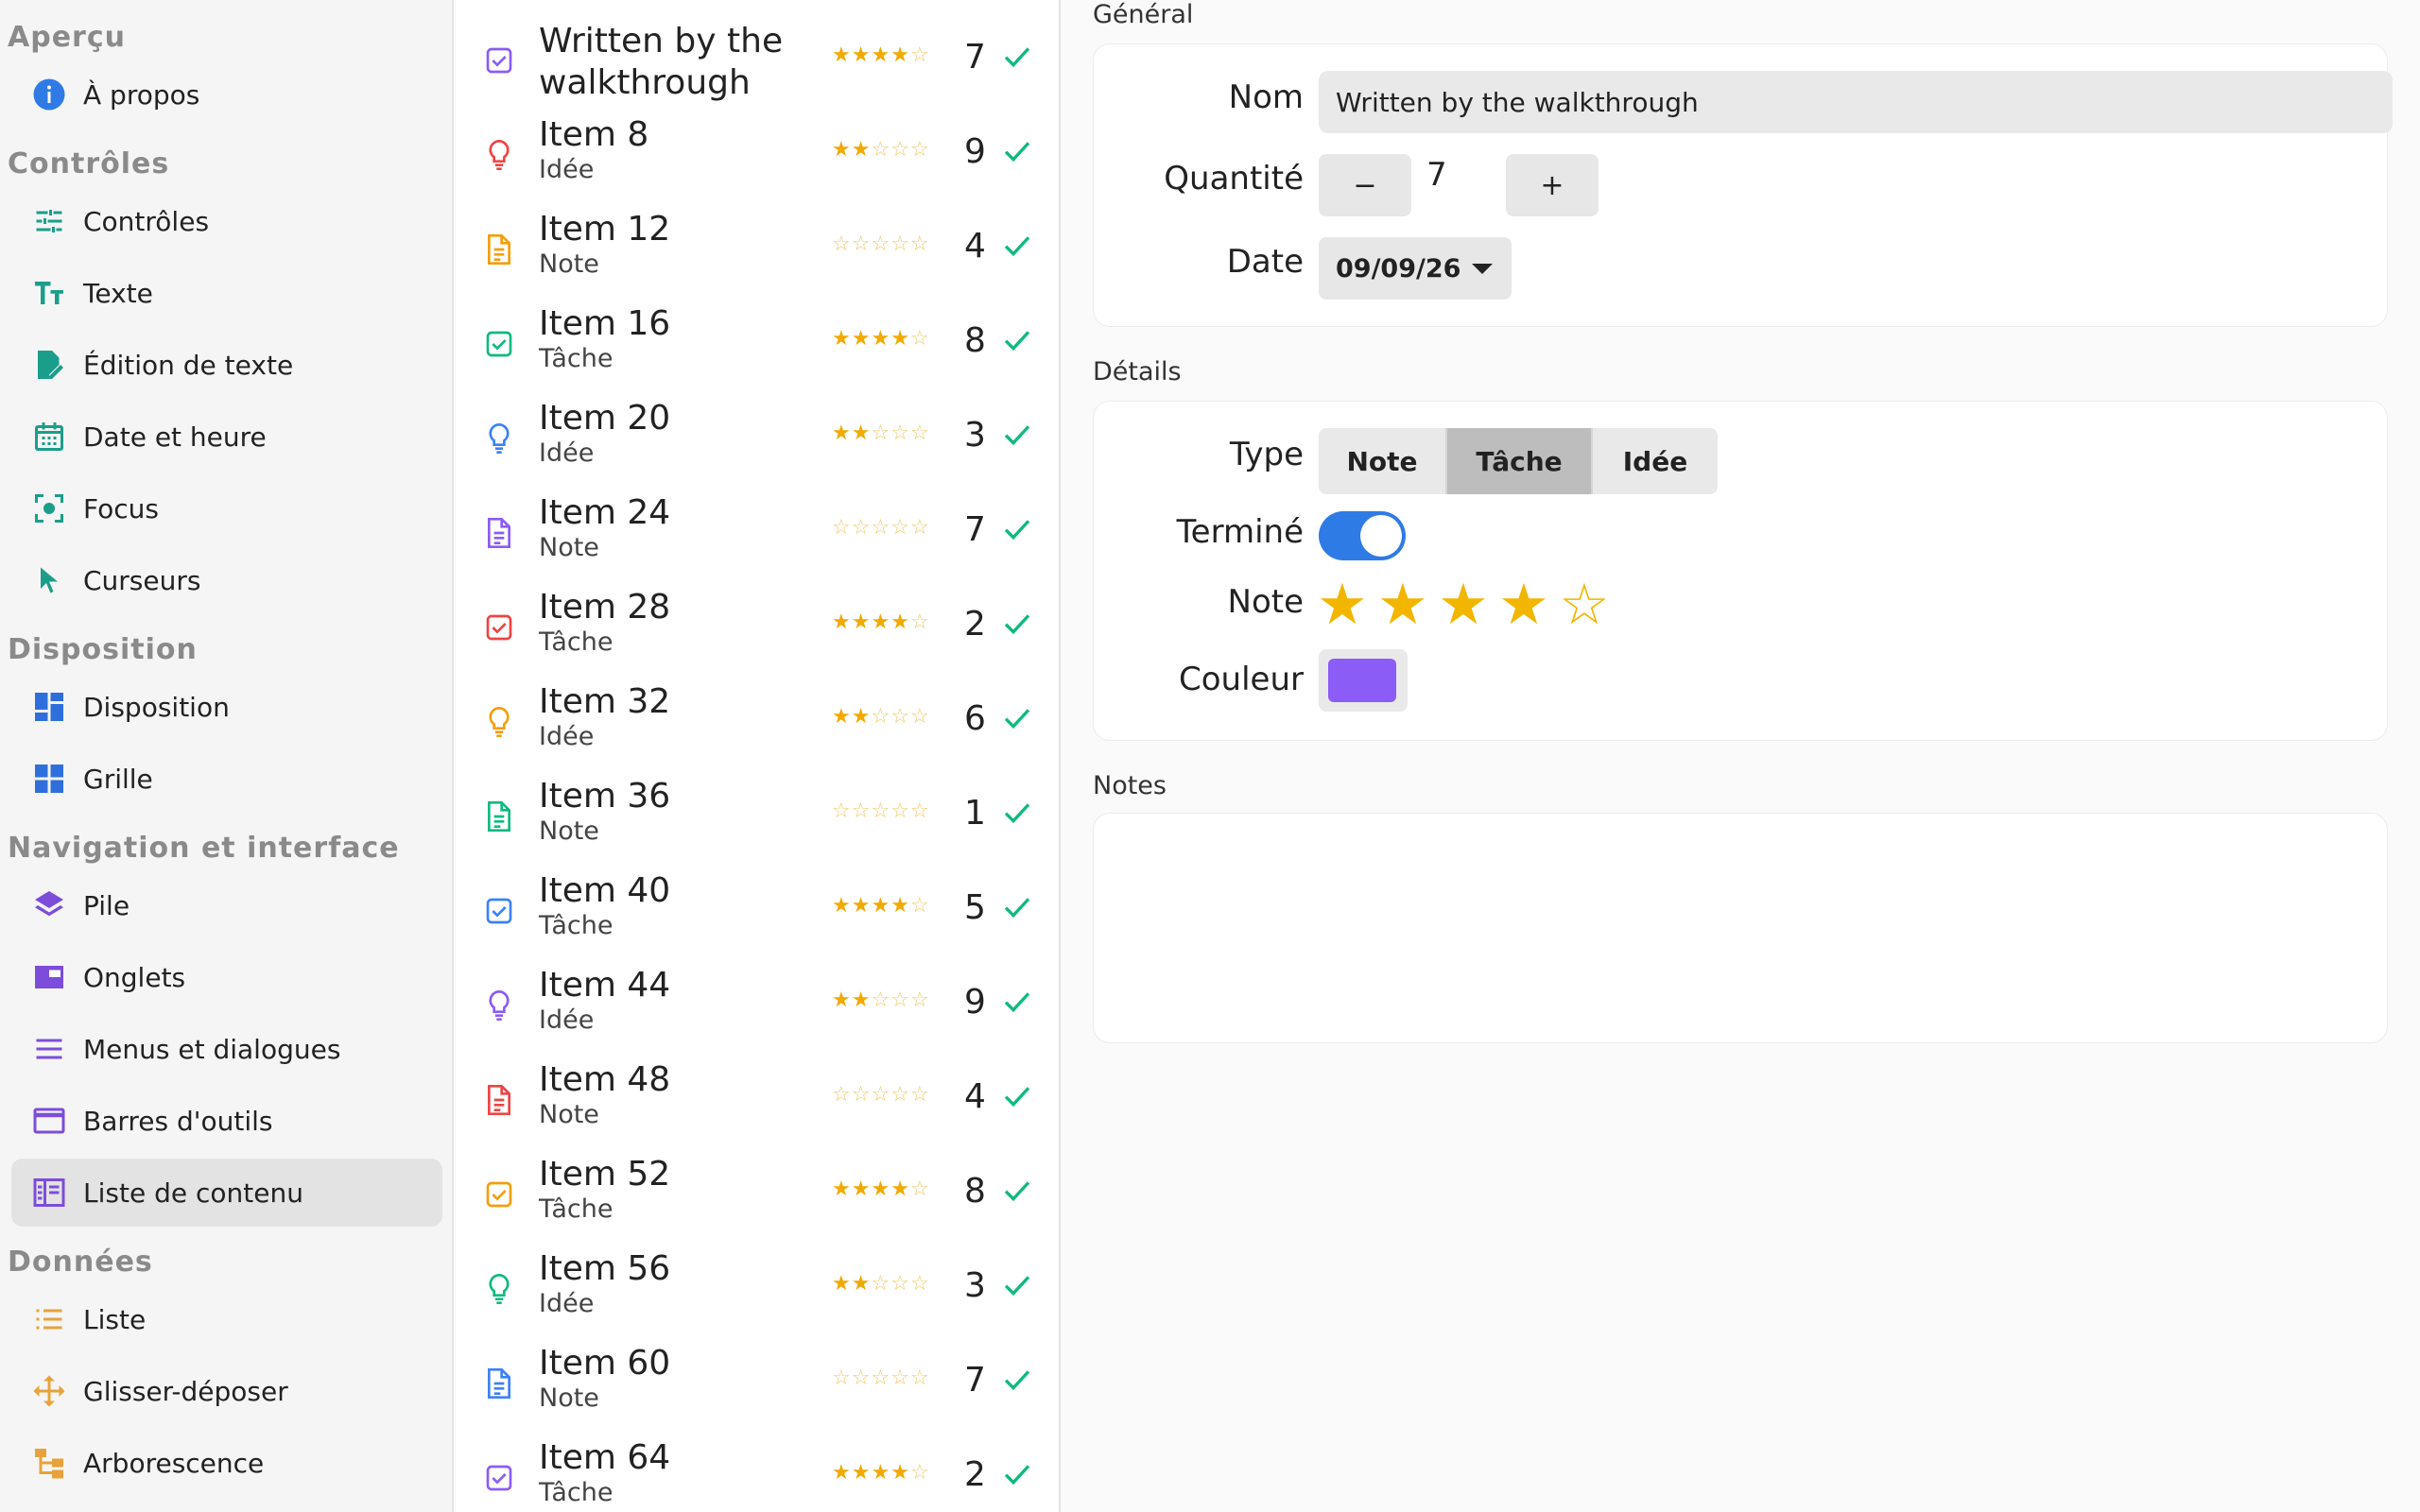 This screenshot has width=2420, height=1512. Describe the element at coordinates (142, 580) in the screenshot. I see `sidebar-item-label: Curseurs` at that location.